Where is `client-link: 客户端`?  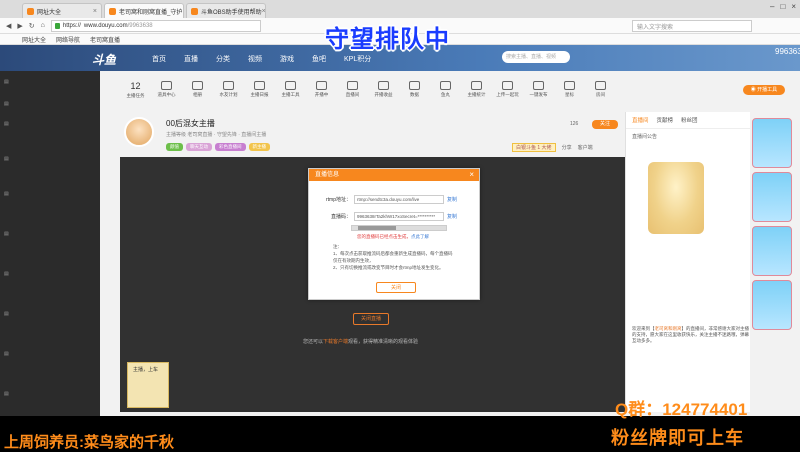 client-link: 客户端 is located at coordinates (585, 147).